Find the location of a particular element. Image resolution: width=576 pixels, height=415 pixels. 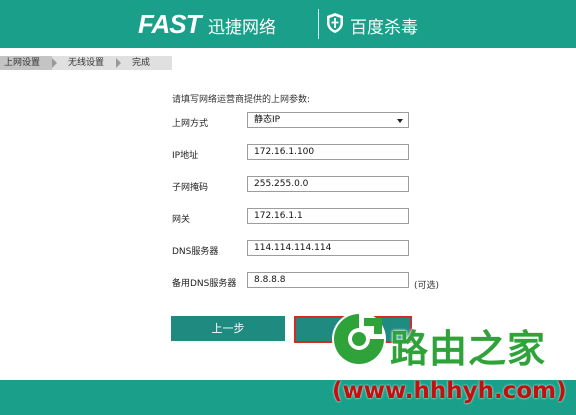

subnet-mask-label: 子网掩码 is located at coordinates (190, 188).